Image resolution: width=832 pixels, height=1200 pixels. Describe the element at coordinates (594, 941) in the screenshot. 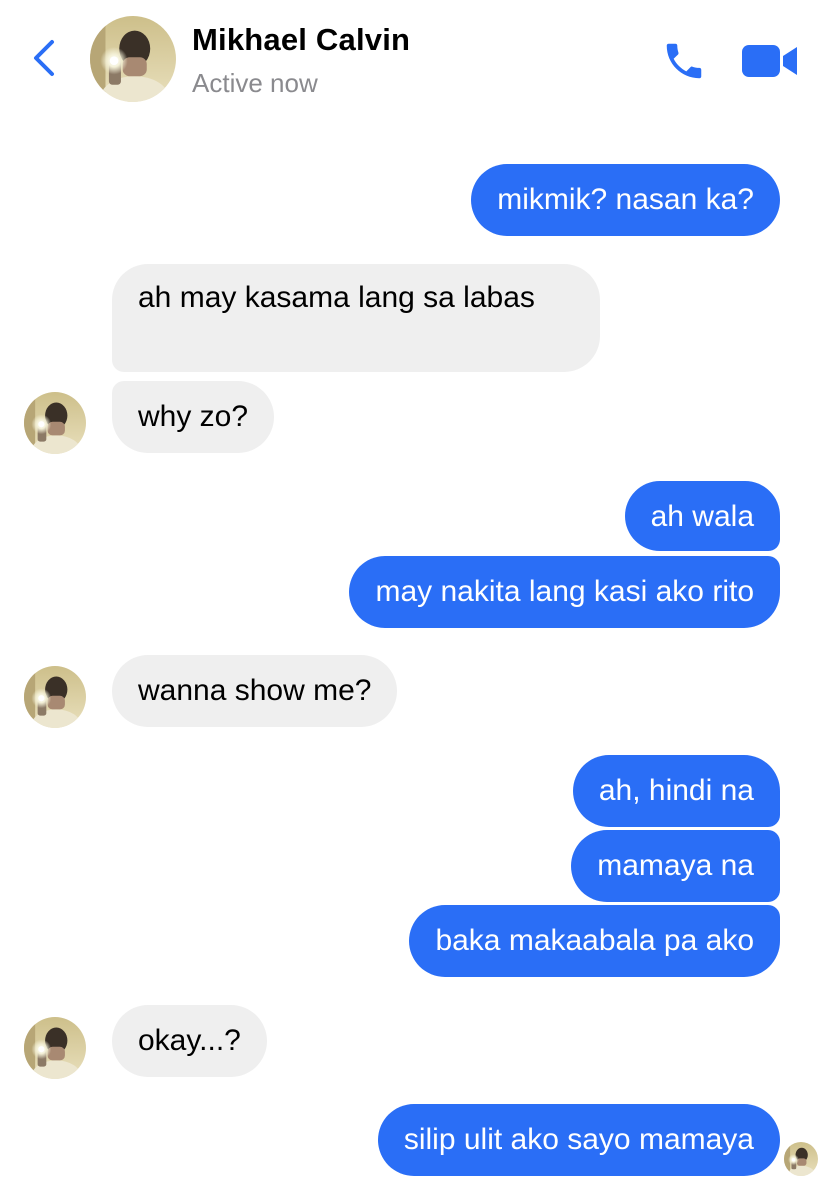

I see `sent-message-bubble: baka makaabala pa ako` at that location.